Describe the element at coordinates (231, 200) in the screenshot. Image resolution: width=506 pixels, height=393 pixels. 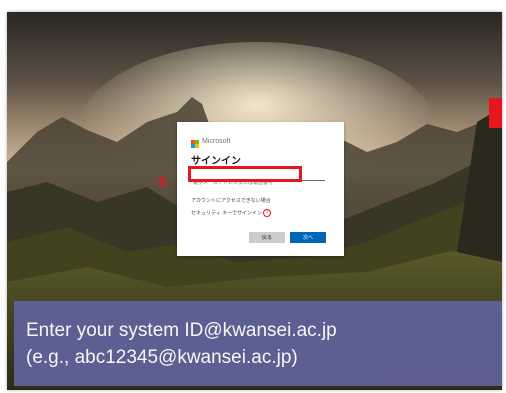
I see `no-access-link: アカウントにアクセスできない場合` at that location.